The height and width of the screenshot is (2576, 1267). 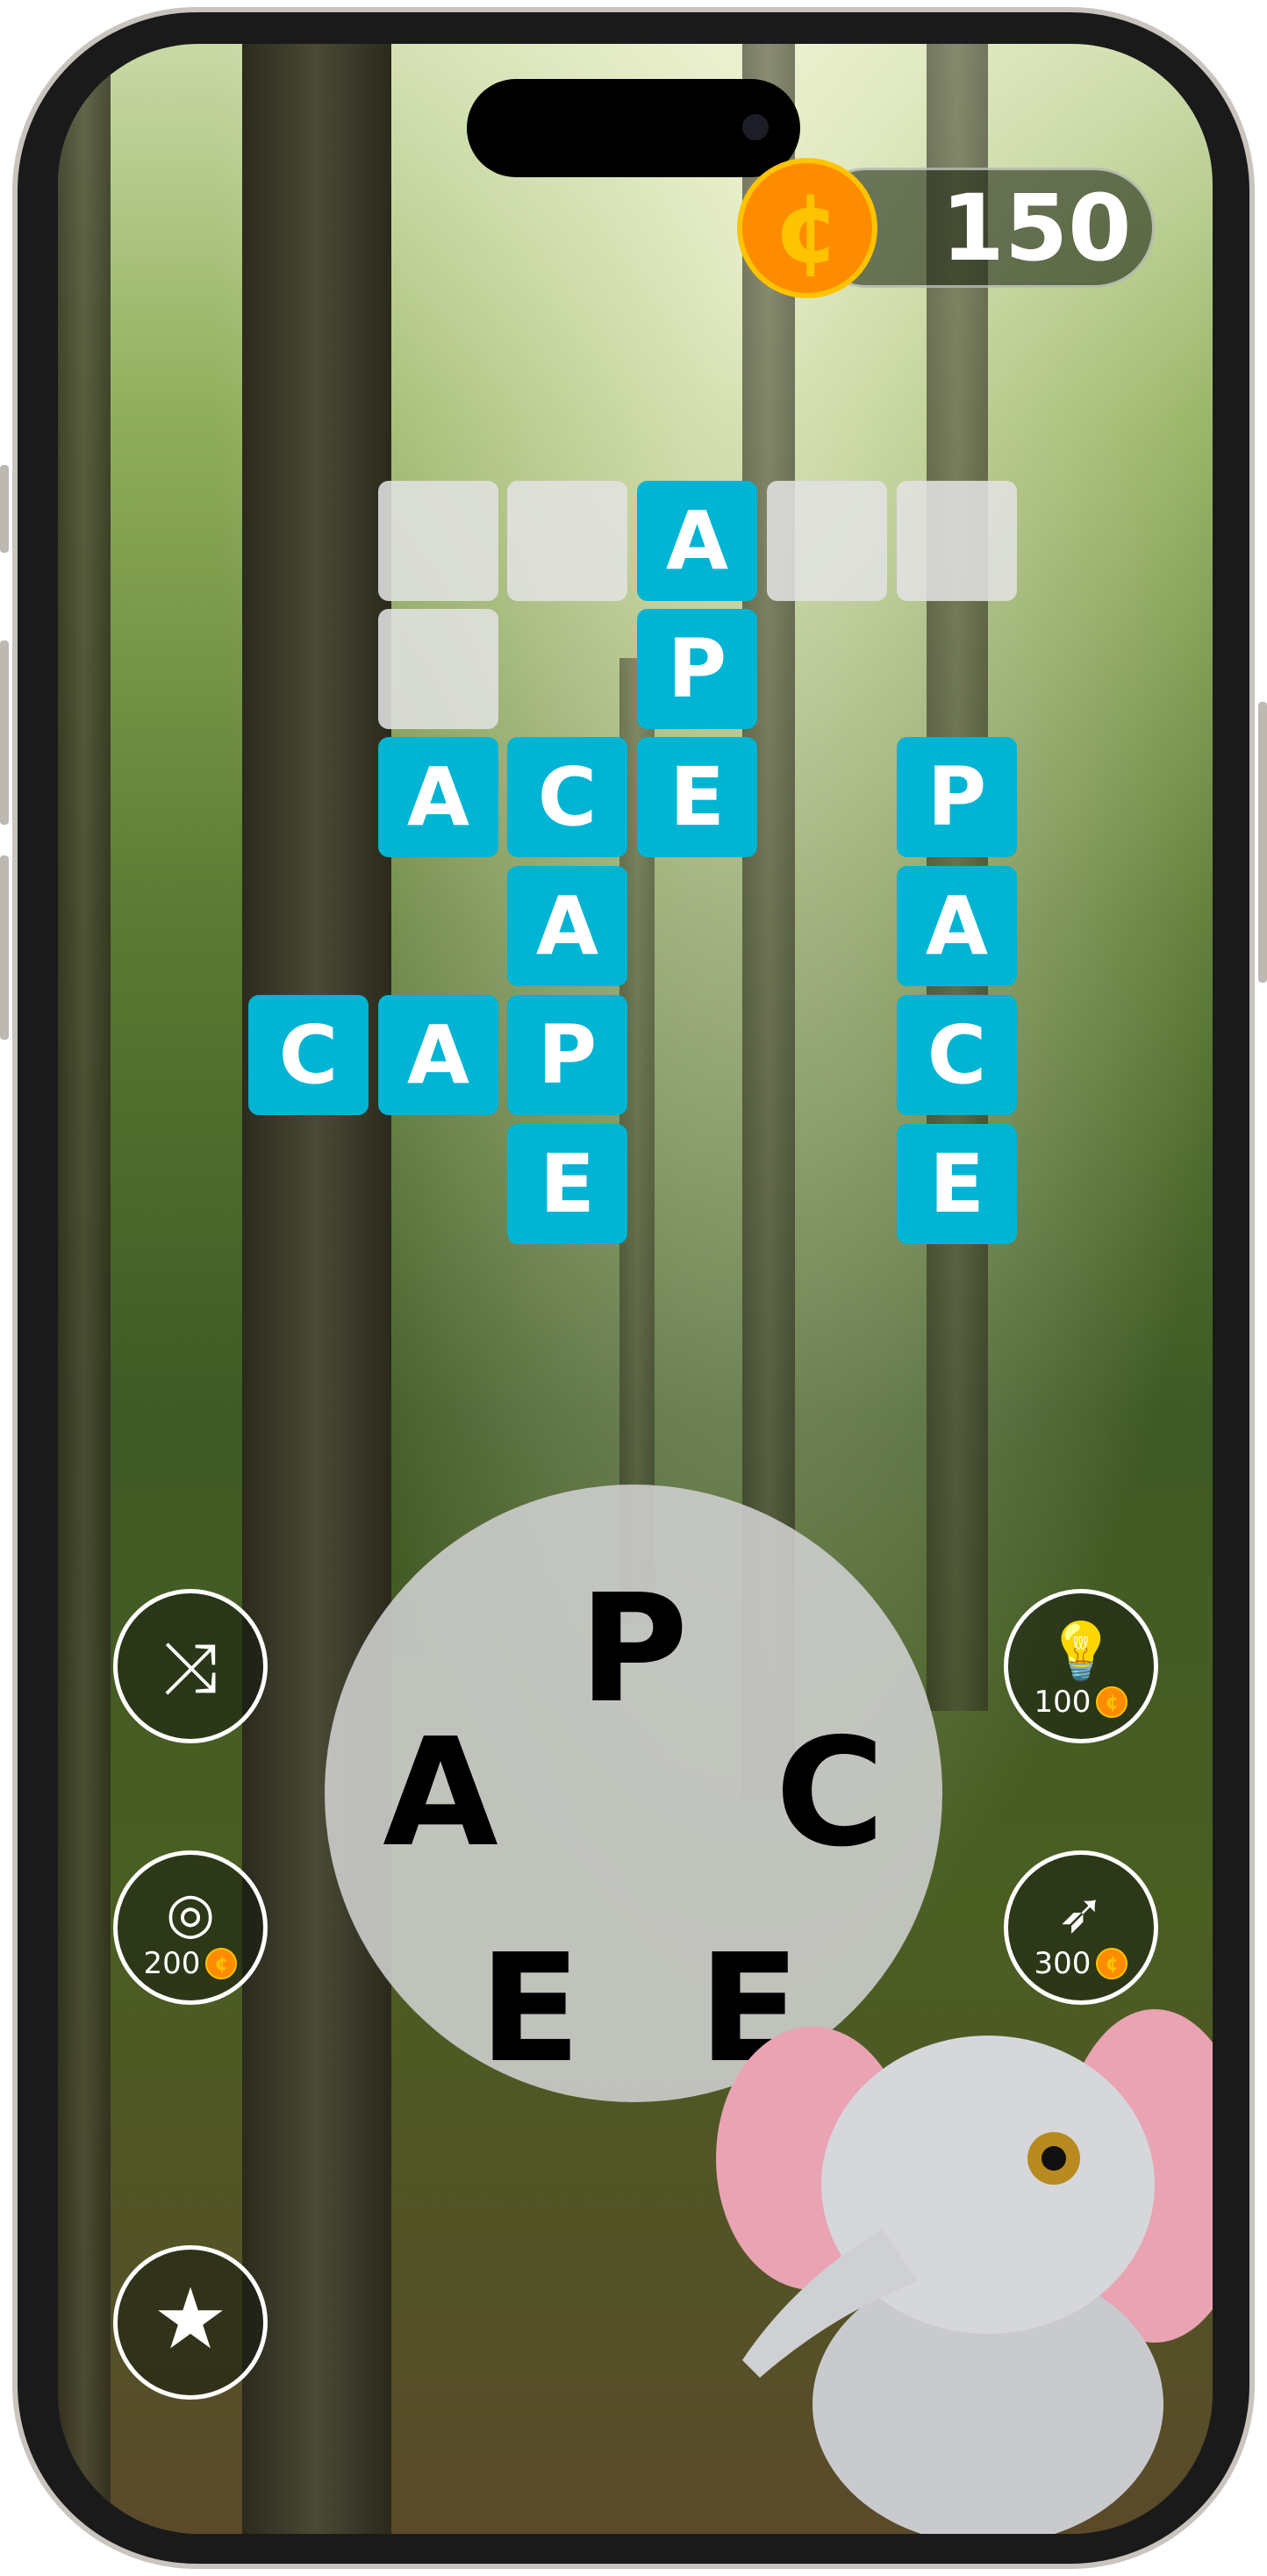 What do you see at coordinates (1081, 1652) in the screenshot?
I see `lightbulb-icon: 💡` at bounding box center [1081, 1652].